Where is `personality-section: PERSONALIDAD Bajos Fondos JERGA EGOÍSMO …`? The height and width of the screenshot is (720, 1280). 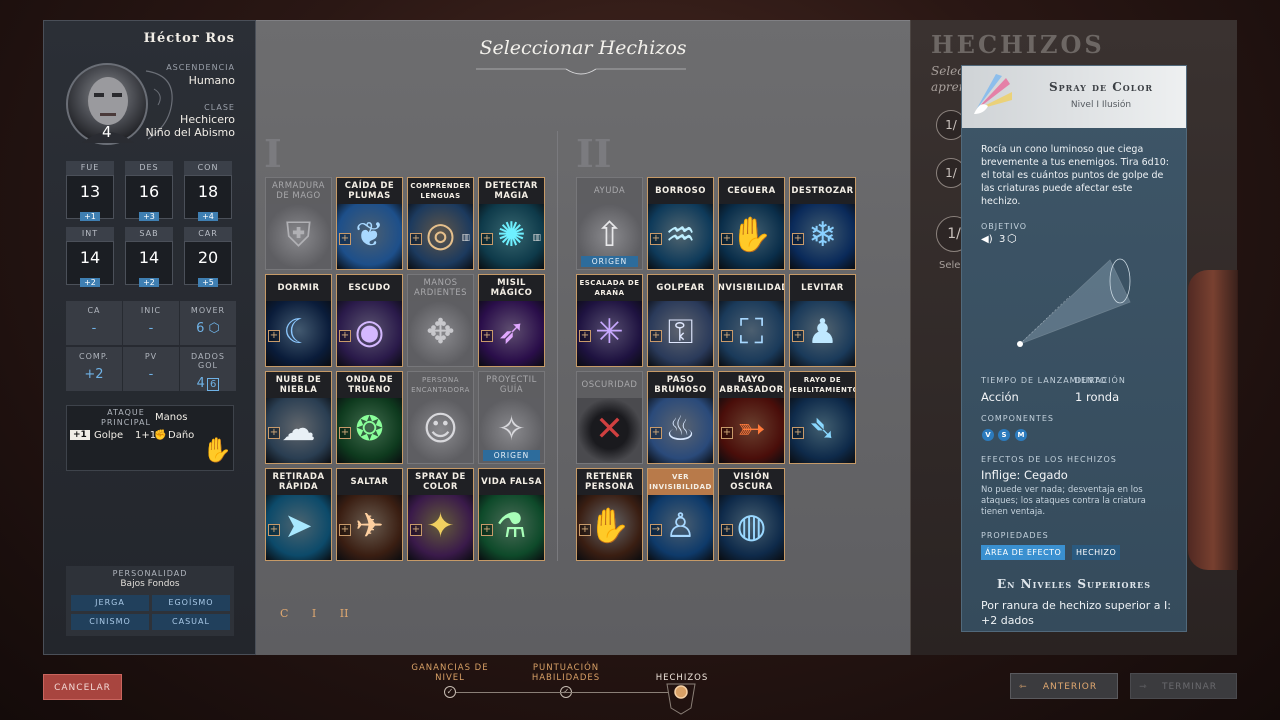
personality-section: PERSONALIDAD Bajos Fondos JERGA EGOÍSMO … is located at coordinates (150, 601).